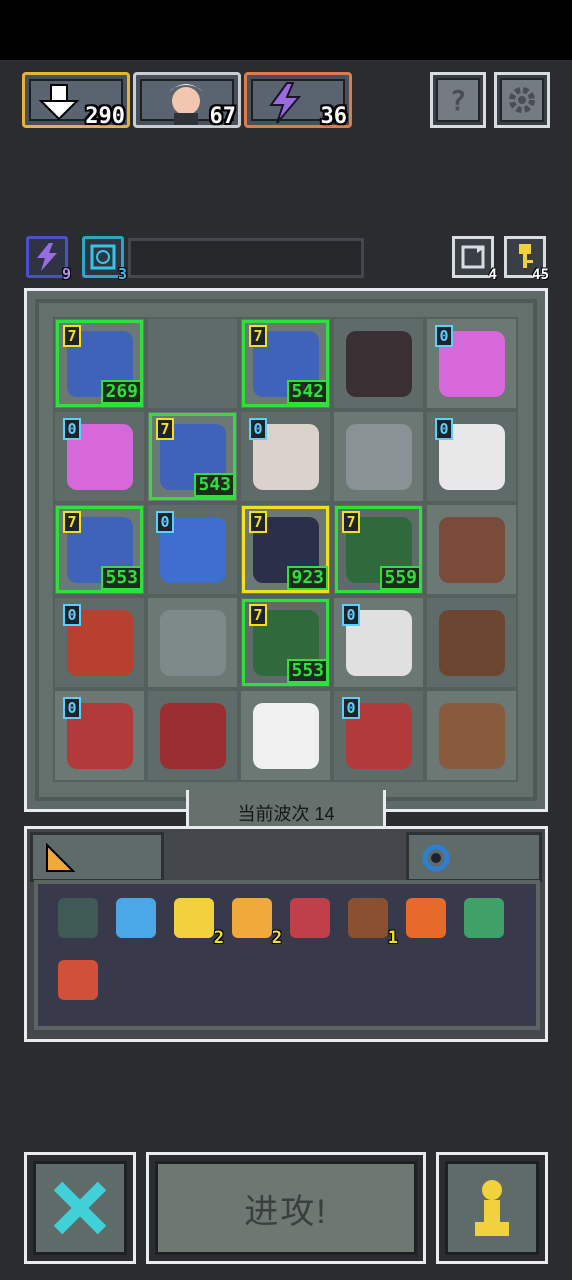  I want to click on buff-bar, so click(246, 258).